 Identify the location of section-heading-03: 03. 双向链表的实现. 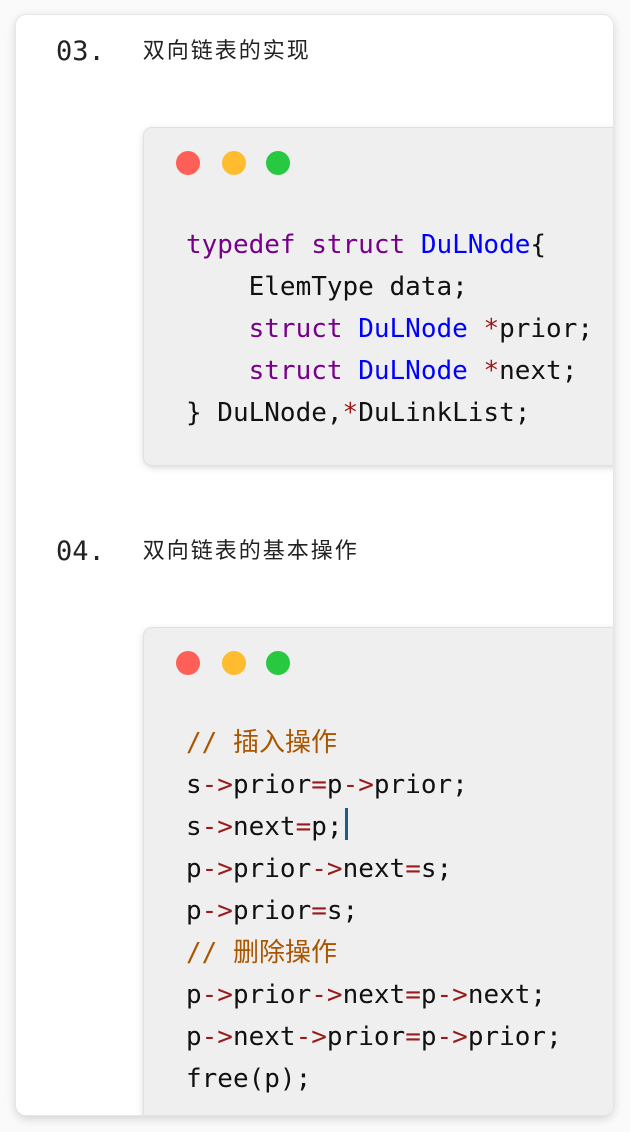
(183, 50).